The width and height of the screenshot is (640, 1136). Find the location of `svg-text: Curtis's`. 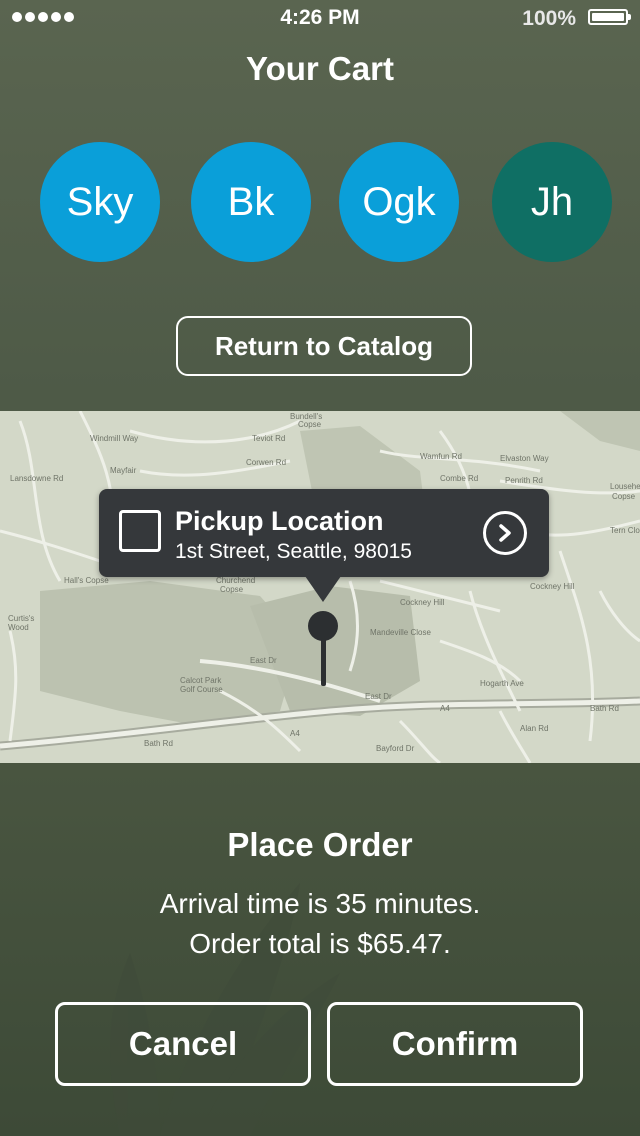

svg-text: Curtis's is located at coordinates (21, 618).